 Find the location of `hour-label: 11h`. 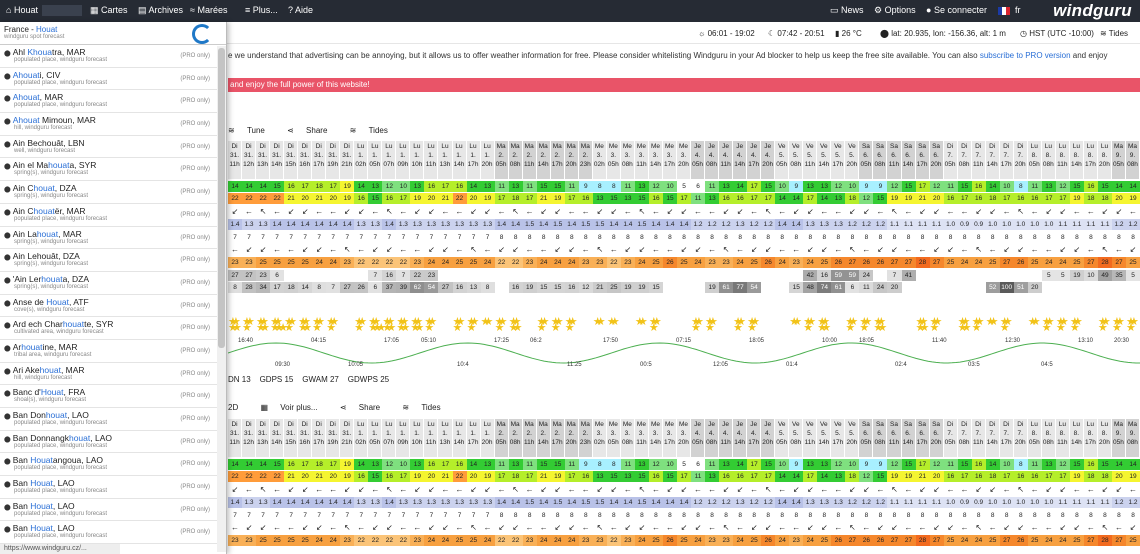

hour-label: 11h is located at coordinates (978, 442).